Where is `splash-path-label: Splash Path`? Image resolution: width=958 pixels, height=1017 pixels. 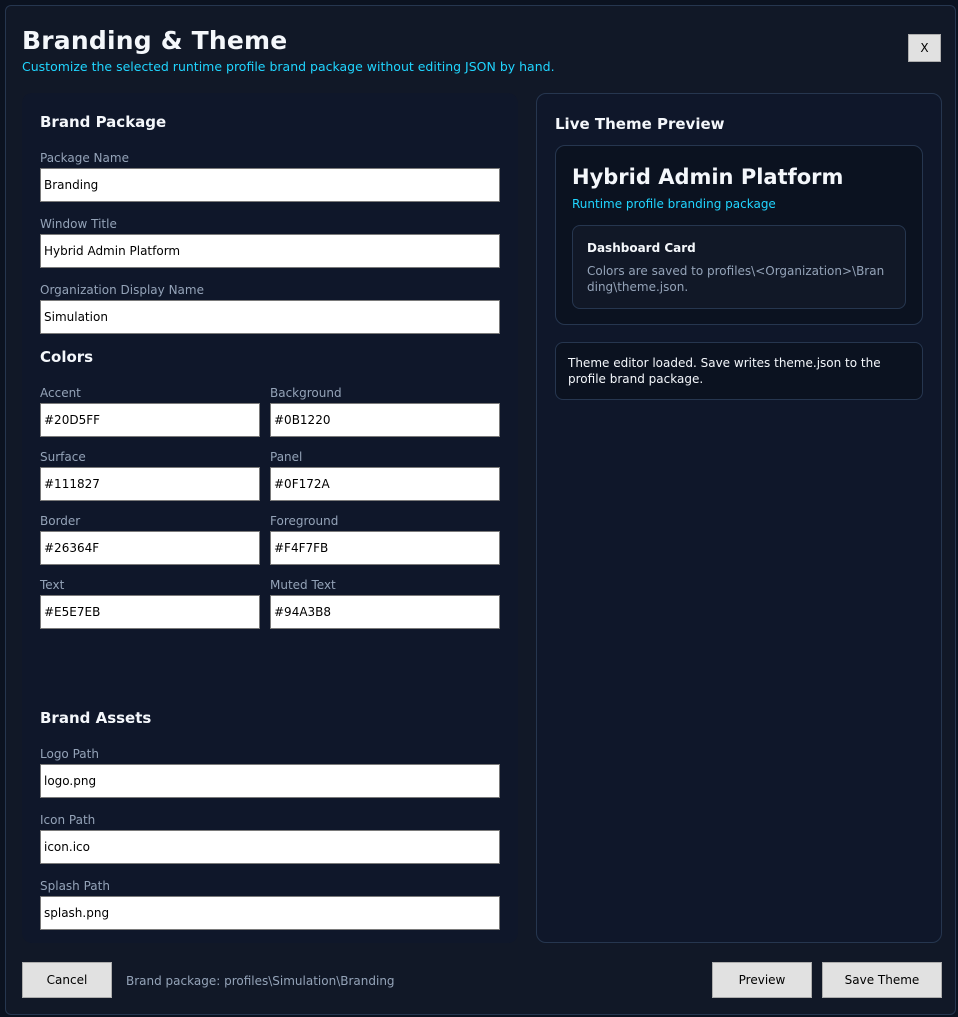
splash-path-label: Splash Path is located at coordinates (75, 886).